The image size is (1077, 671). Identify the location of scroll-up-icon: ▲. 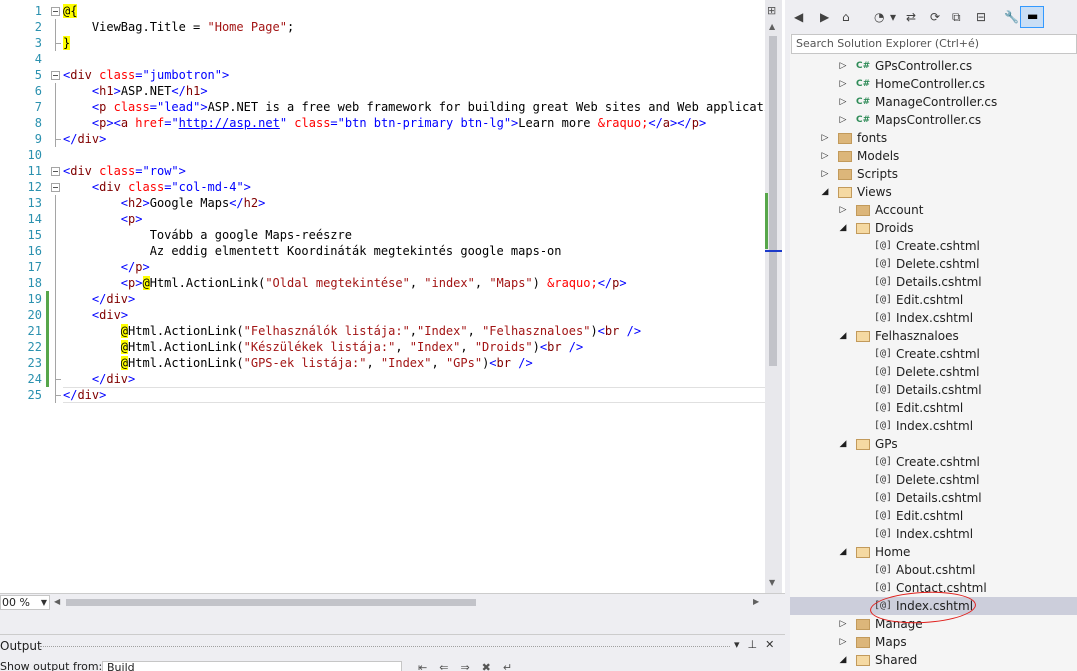
(772, 26).